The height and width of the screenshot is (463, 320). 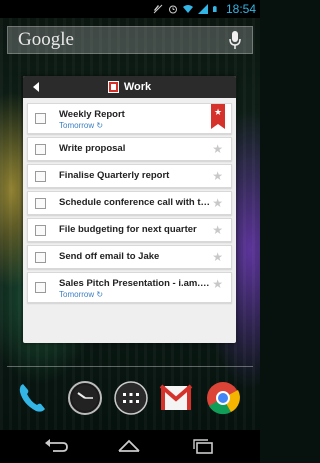 I want to click on task-text: File budgeting for next quarter, so click(x=135, y=229).